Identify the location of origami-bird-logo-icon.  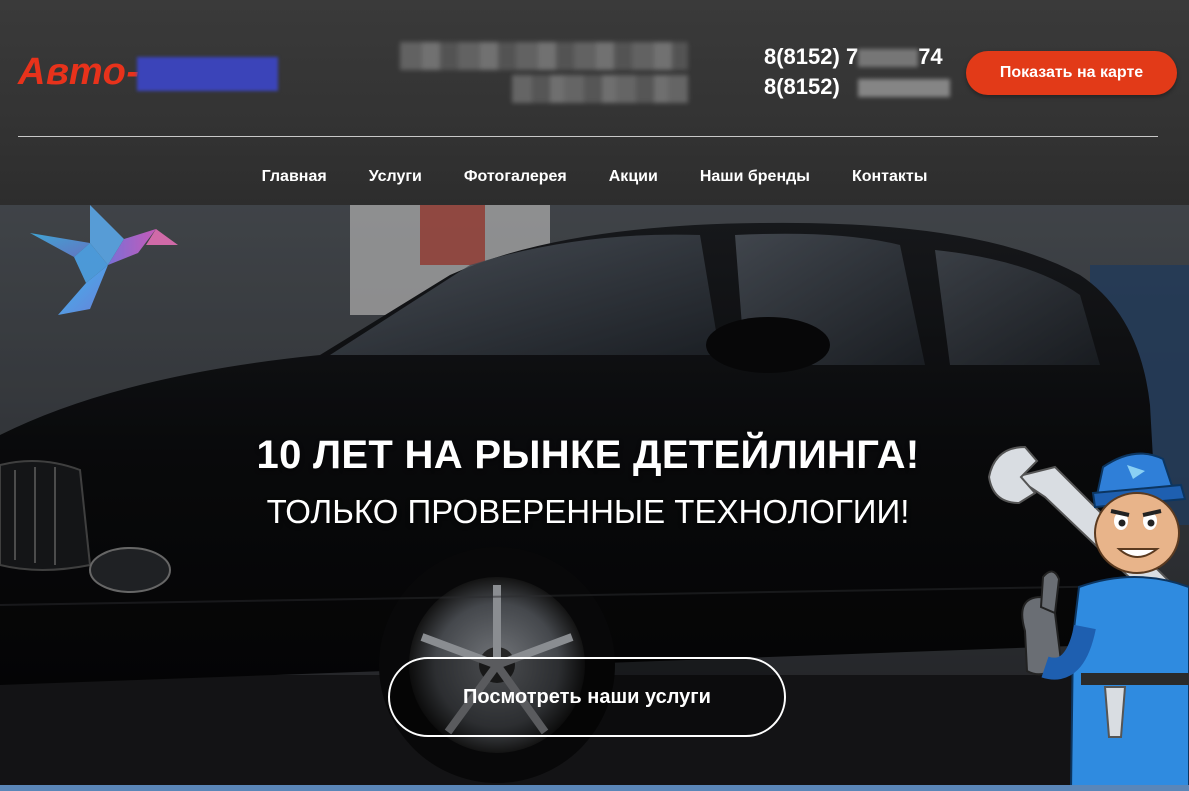
(104, 260).